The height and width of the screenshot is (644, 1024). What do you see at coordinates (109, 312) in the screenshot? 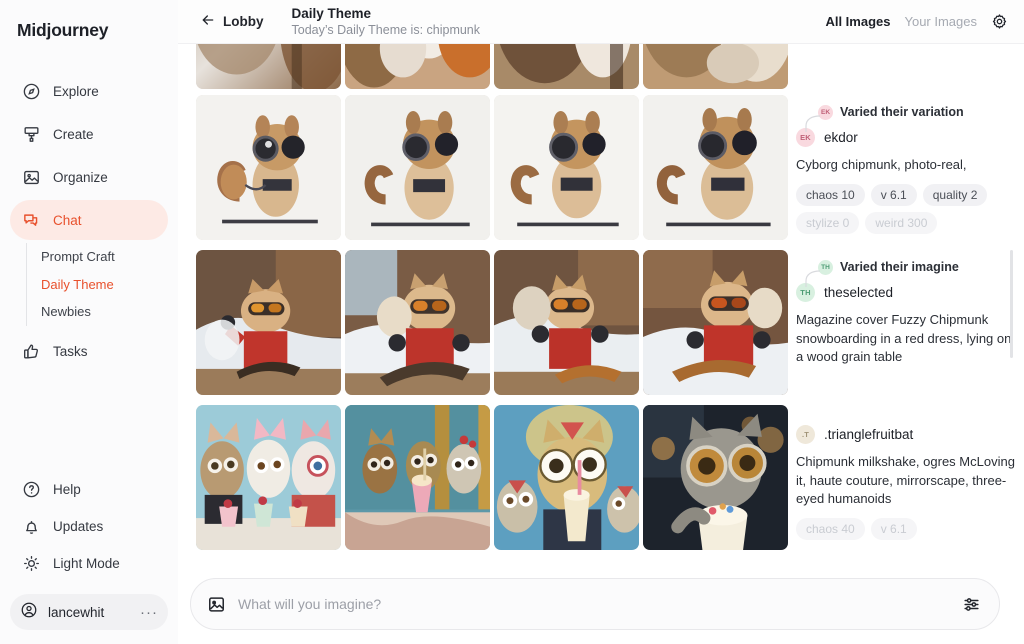
I see `sidebar-subitem-newbies: Newbies` at bounding box center [109, 312].